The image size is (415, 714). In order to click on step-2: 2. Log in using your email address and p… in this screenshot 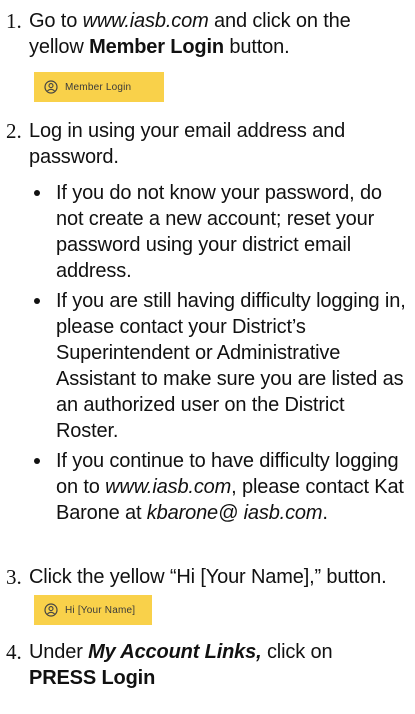, I will do `click(205, 144)`.